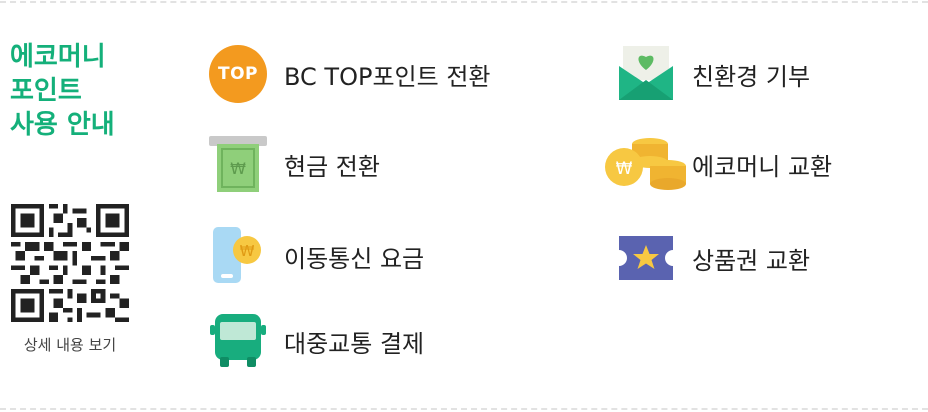 This screenshot has width=928, height=412. What do you see at coordinates (762, 166) in the screenshot?
I see `ecomoney-label: 에코머니 교환` at bounding box center [762, 166].